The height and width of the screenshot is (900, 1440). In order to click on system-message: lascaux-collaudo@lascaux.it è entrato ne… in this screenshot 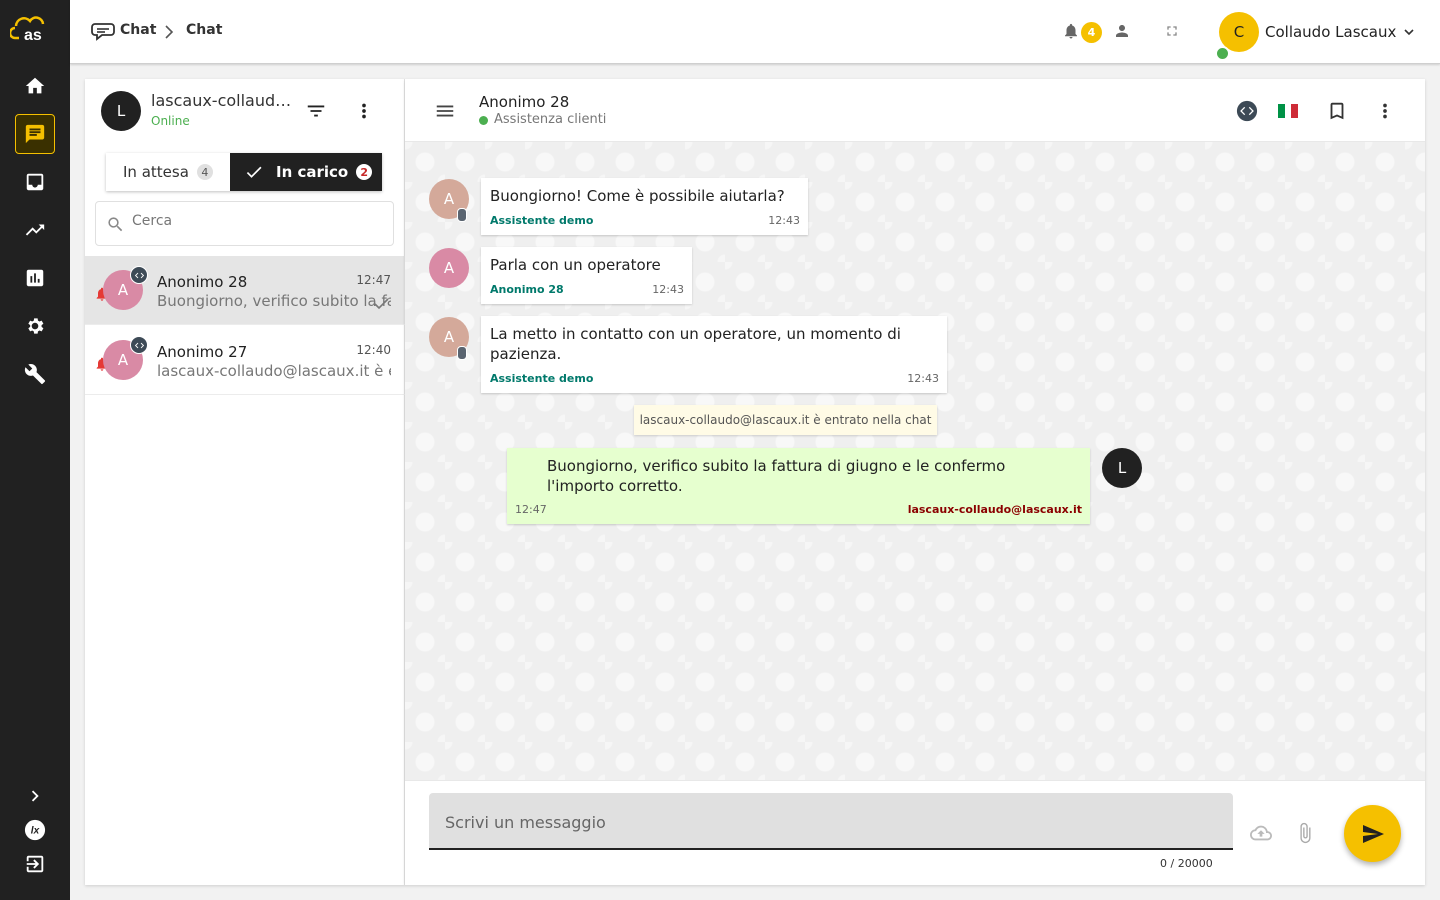, I will do `click(785, 420)`.